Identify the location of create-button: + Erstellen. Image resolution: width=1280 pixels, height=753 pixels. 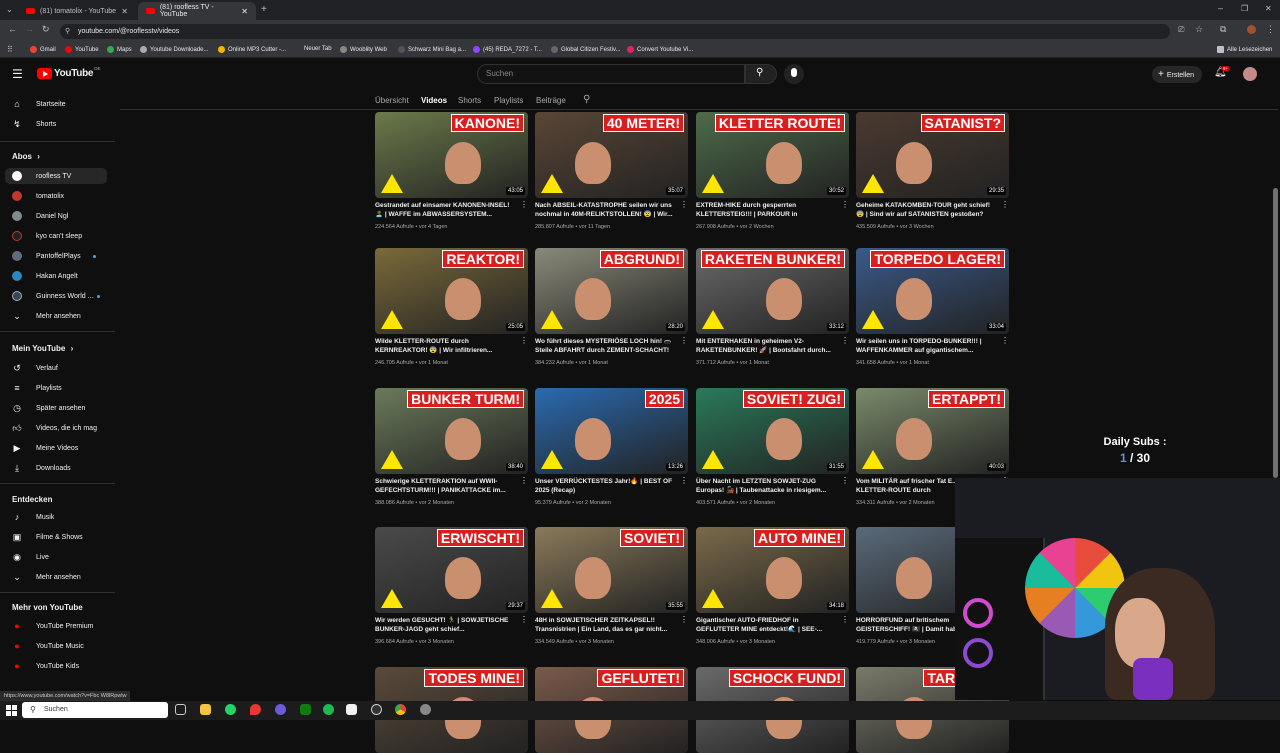
(1177, 74).